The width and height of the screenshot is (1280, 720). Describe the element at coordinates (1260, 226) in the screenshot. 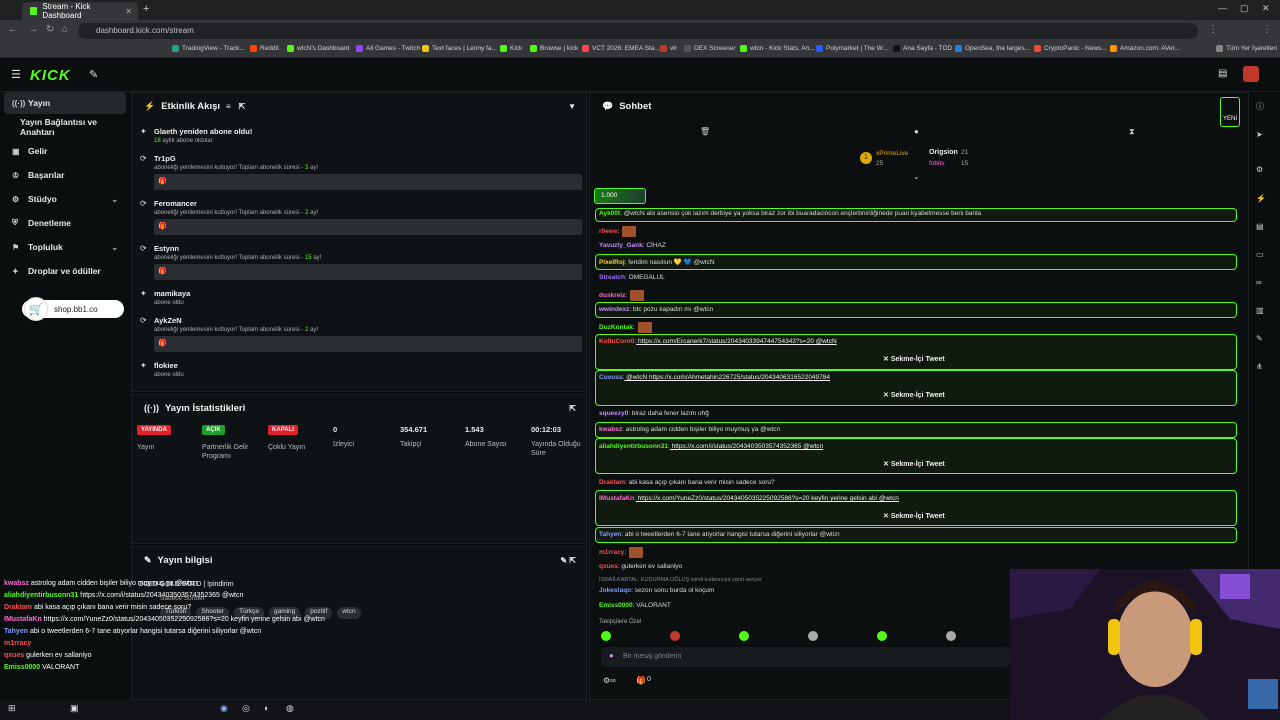

I see `document-icon: ▤` at that location.